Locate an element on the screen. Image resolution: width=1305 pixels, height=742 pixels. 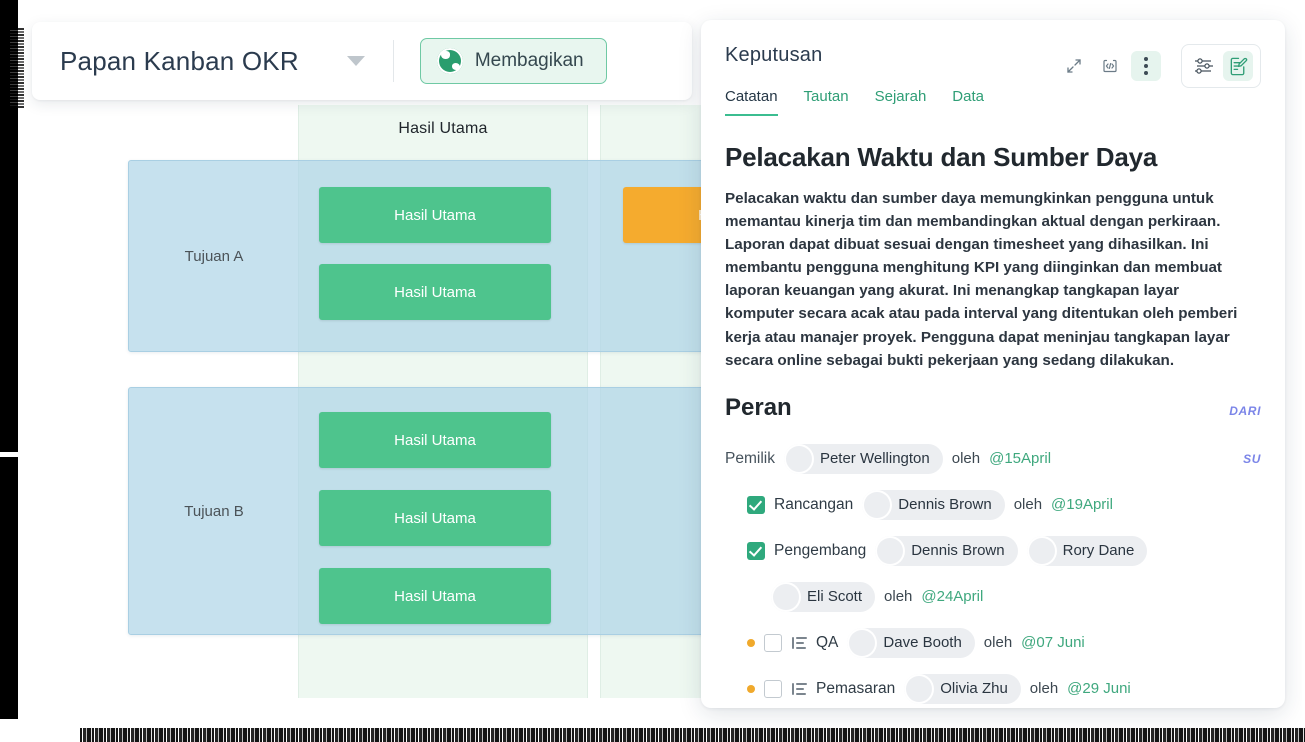
detail-panel-title: Keputusan is located at coordinates (774, 55).